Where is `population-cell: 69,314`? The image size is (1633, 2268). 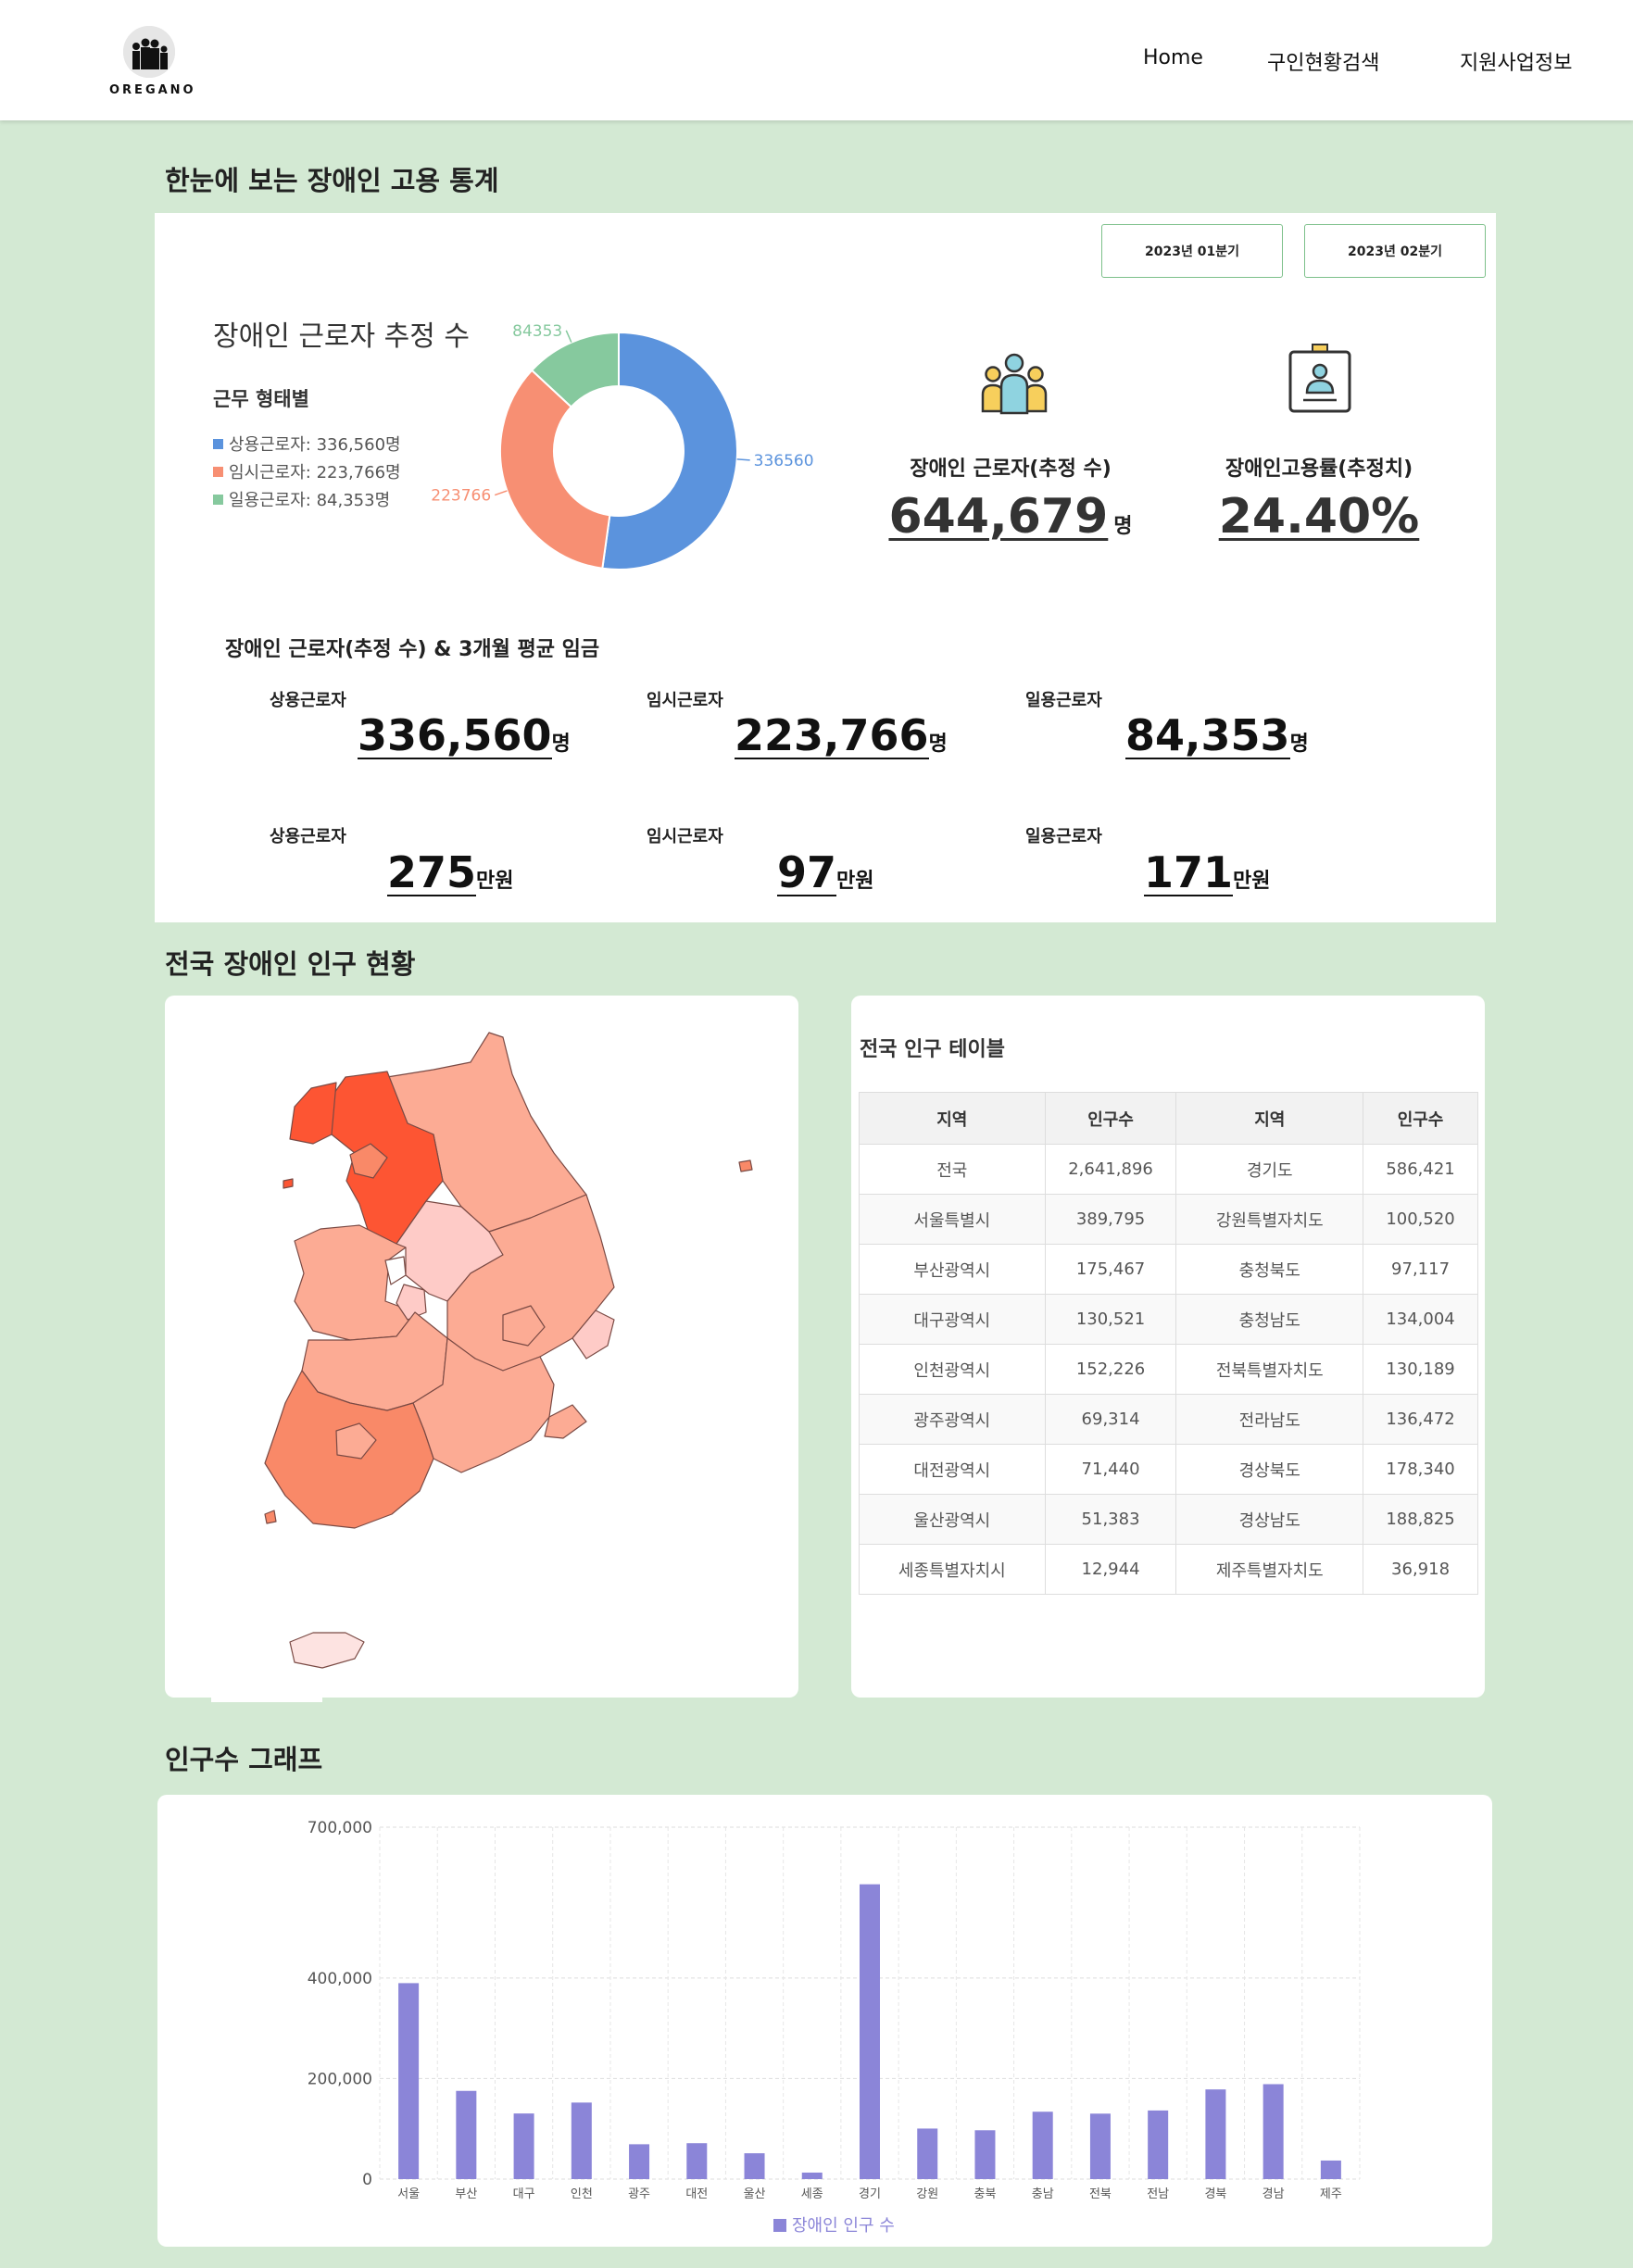 population-cell: 69,314 is located at coordinates (1110, 1419).